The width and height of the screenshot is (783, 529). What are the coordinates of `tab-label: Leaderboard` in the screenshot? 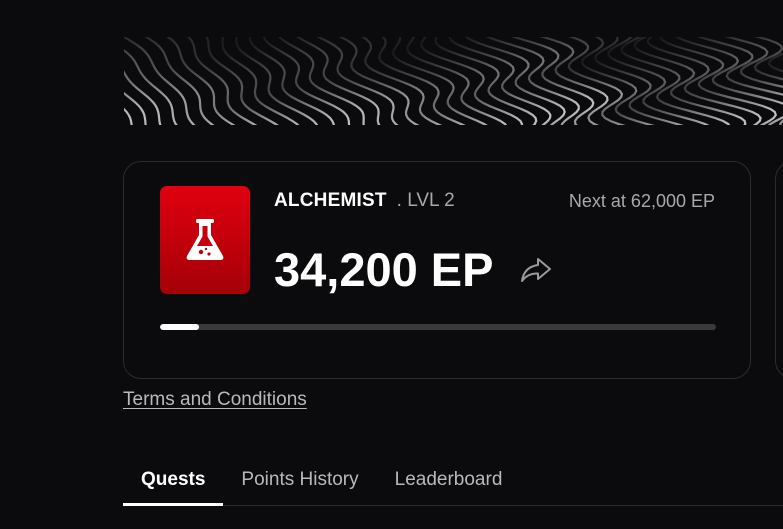 It's located at (448, 479).